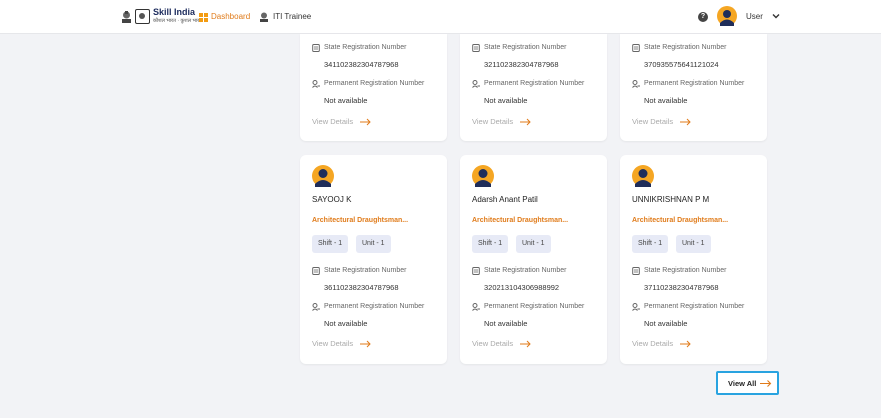  Describe the element at coordinates (681, 287) in the screenshot. I see `state-reg-value: 371102382304787968` at that location.